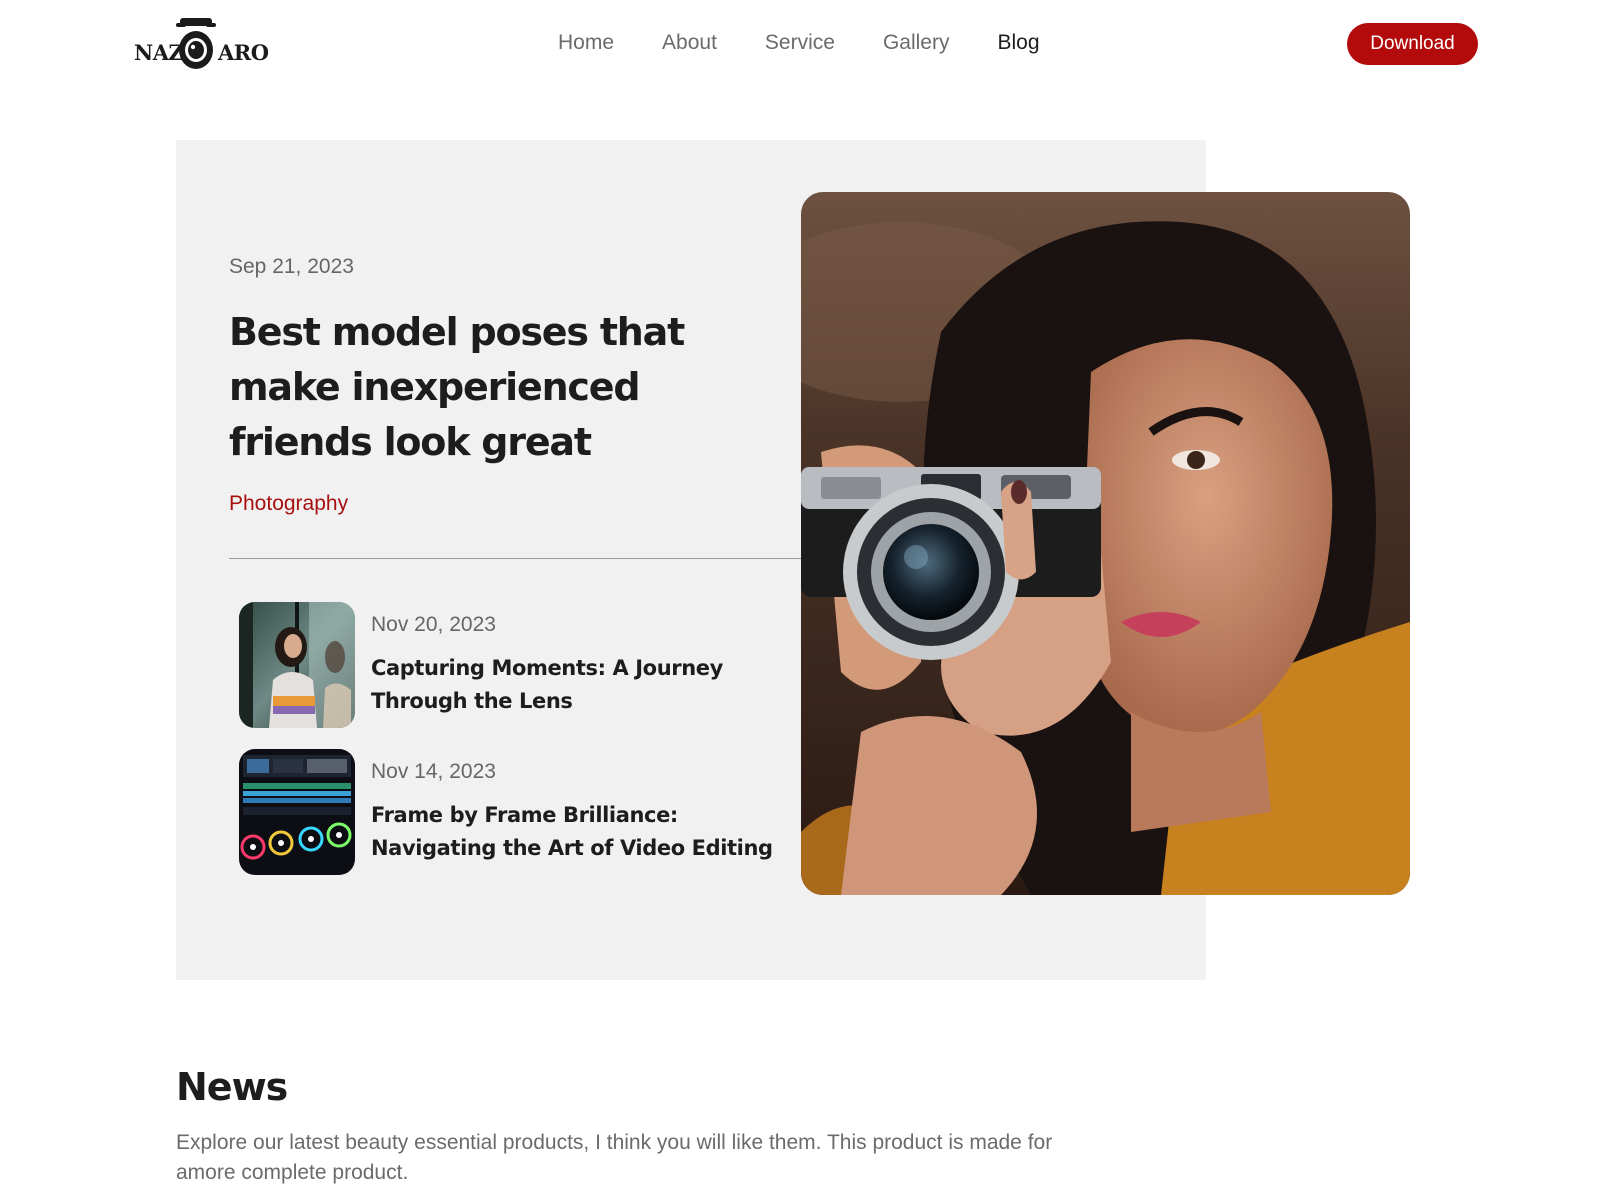 The height and width of the screenshot is (1200, 1600). Describe the element at coordinates (586, 43) in the screenshot. I see `nav-home: Home` at that location.